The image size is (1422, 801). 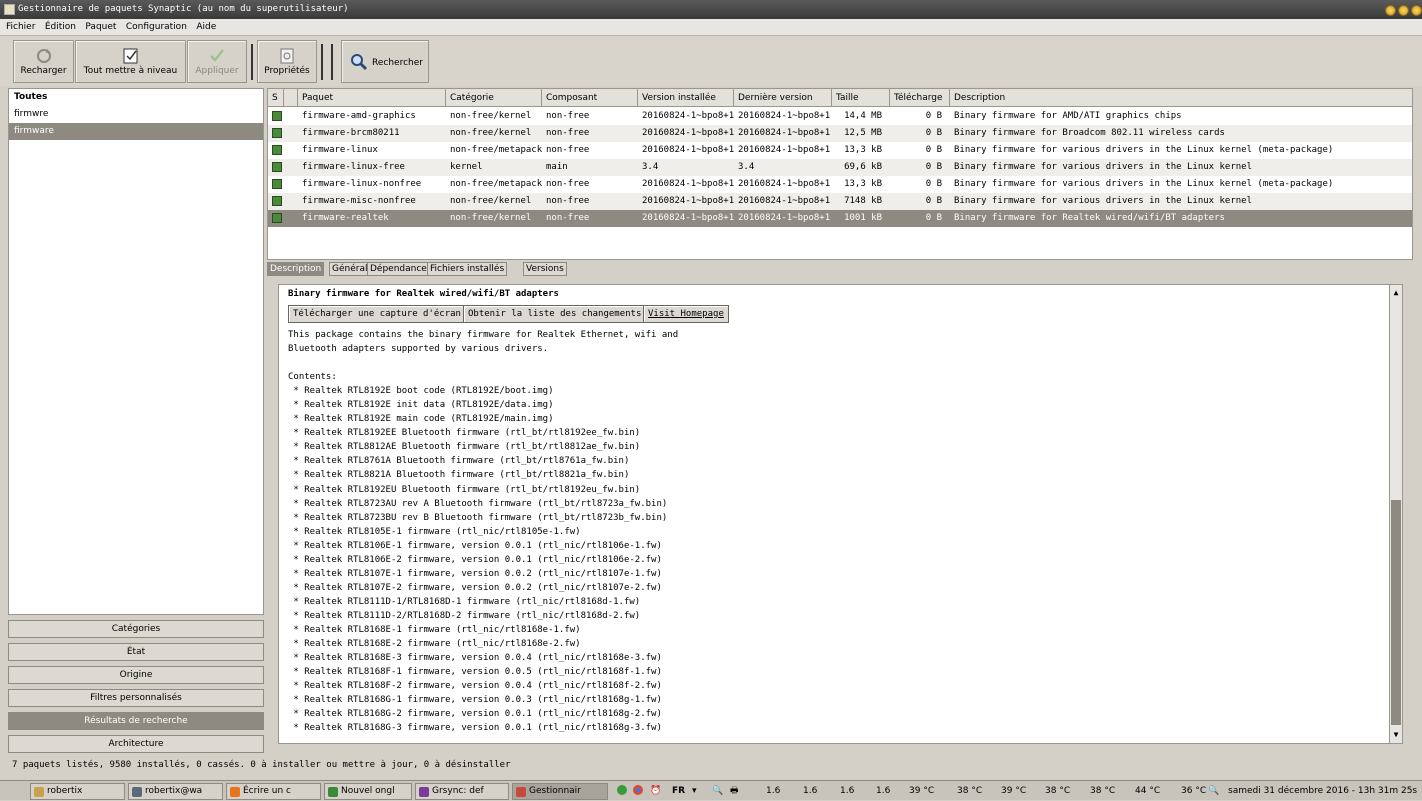 I want to click on package-size: 1001 kB, so click(x=863, y=218).